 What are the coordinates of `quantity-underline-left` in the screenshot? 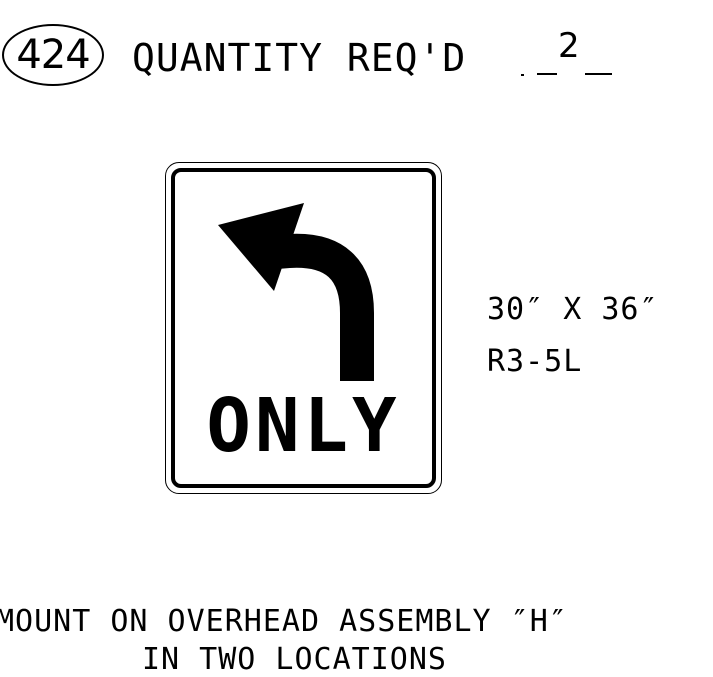 It's located at (547, 74).